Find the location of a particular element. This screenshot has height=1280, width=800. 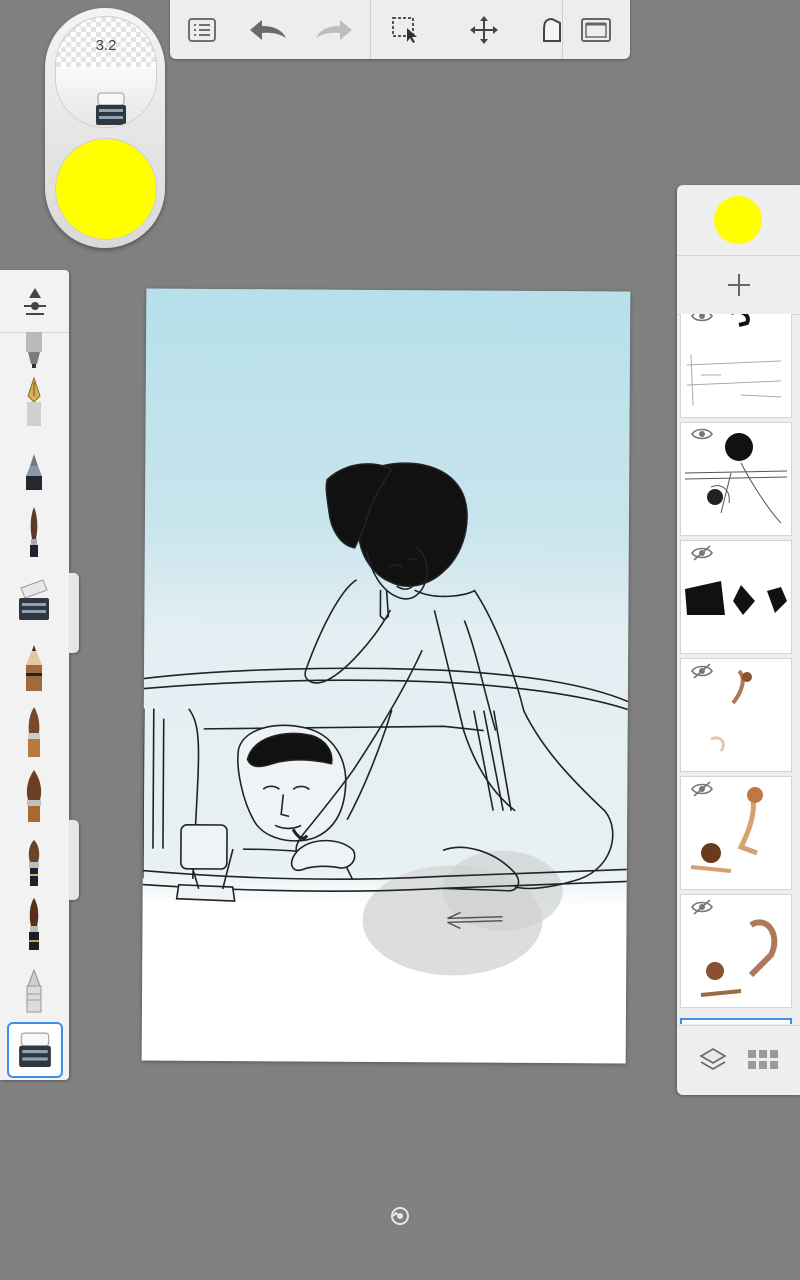

add-layer-button is located at coordinates (738, 285).